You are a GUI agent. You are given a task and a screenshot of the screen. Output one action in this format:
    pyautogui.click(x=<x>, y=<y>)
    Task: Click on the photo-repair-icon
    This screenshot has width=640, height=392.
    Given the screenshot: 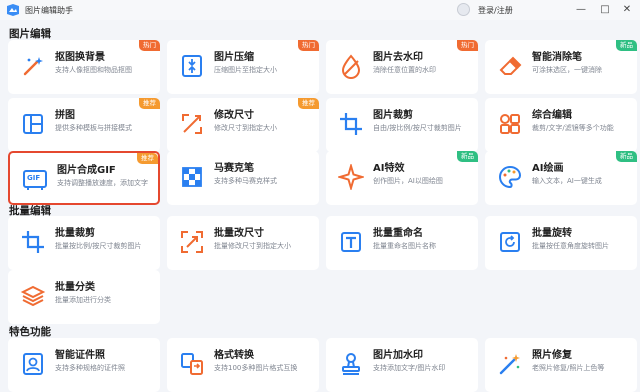 What is the action you would take?
    pyautogui.click(x=509, y=364)
    